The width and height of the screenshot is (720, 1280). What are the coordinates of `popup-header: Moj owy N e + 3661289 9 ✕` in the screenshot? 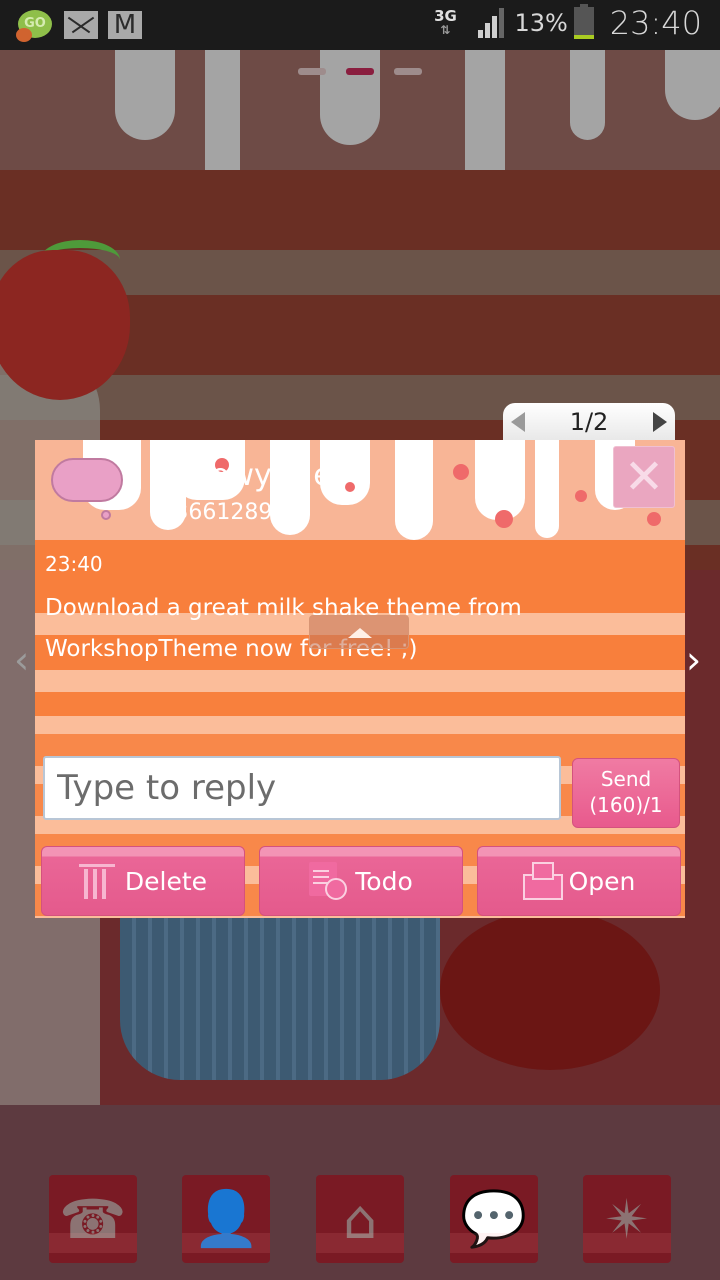 It's located at (360, 490).